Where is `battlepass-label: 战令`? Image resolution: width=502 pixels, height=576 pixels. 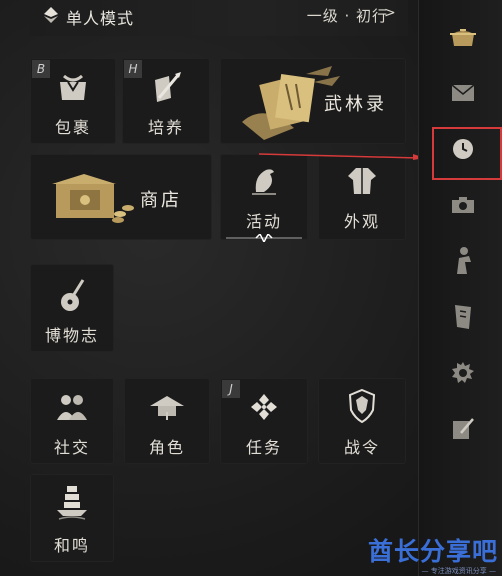 battlepass-label: 战令 is located at coordinates (361, 447).